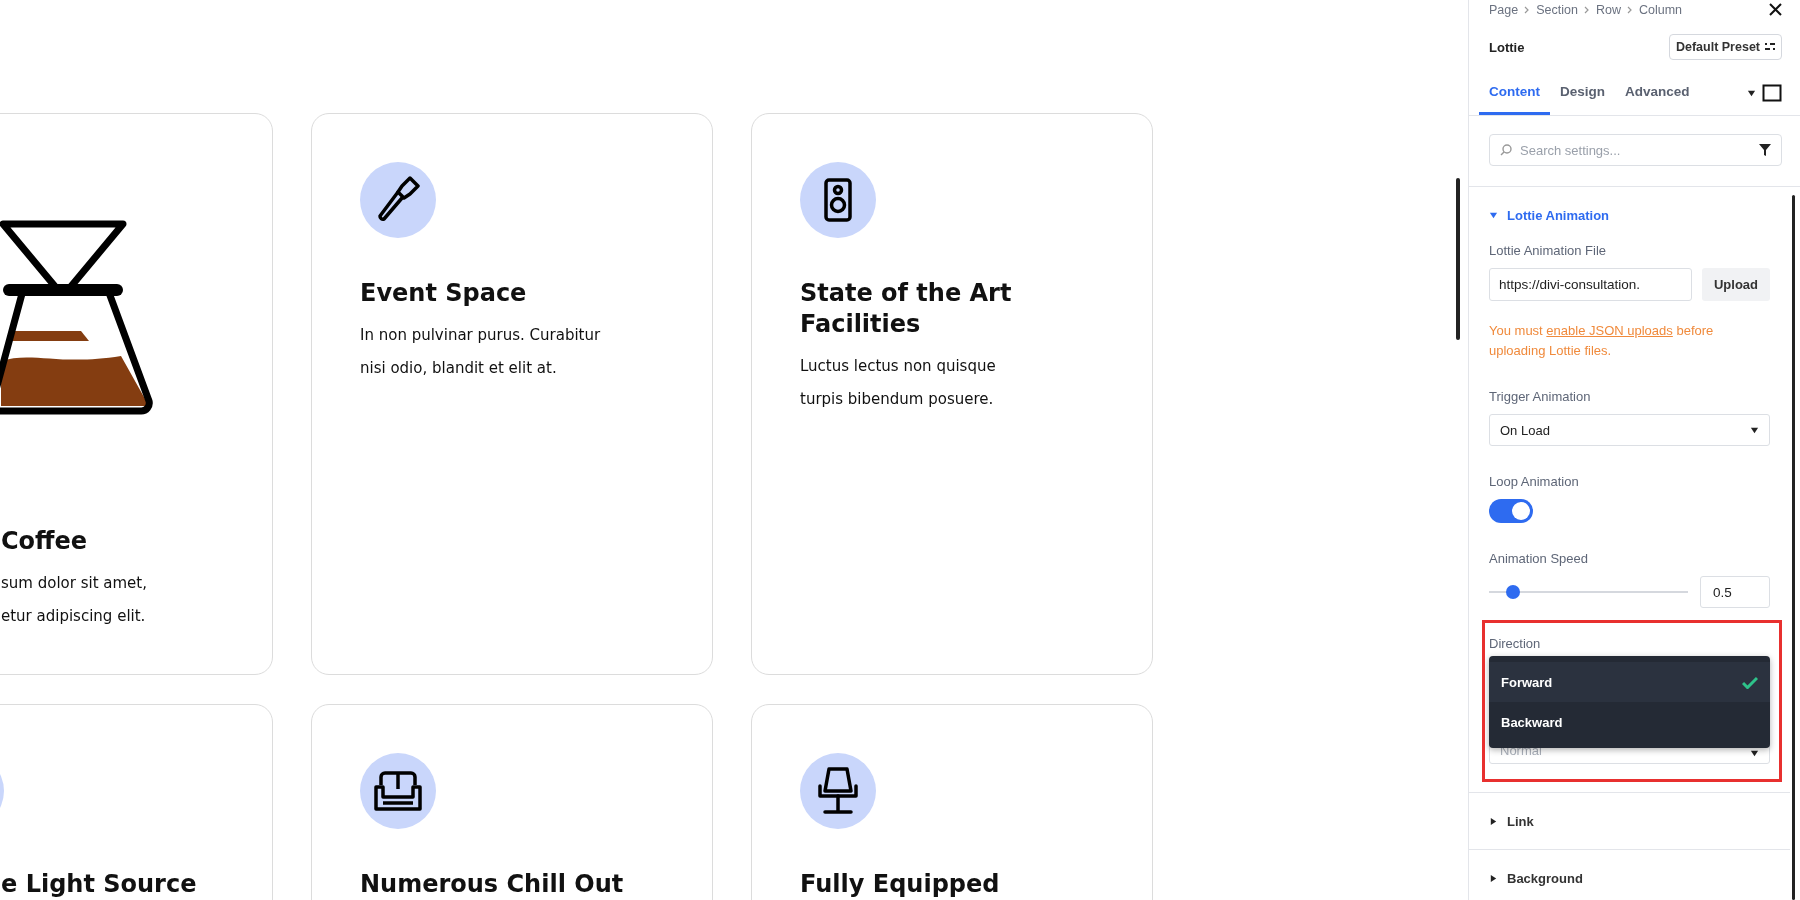 This screenshot has width=1800, height=900. I want to click on field-label: Lottie Animation File, so click(1548, 250).